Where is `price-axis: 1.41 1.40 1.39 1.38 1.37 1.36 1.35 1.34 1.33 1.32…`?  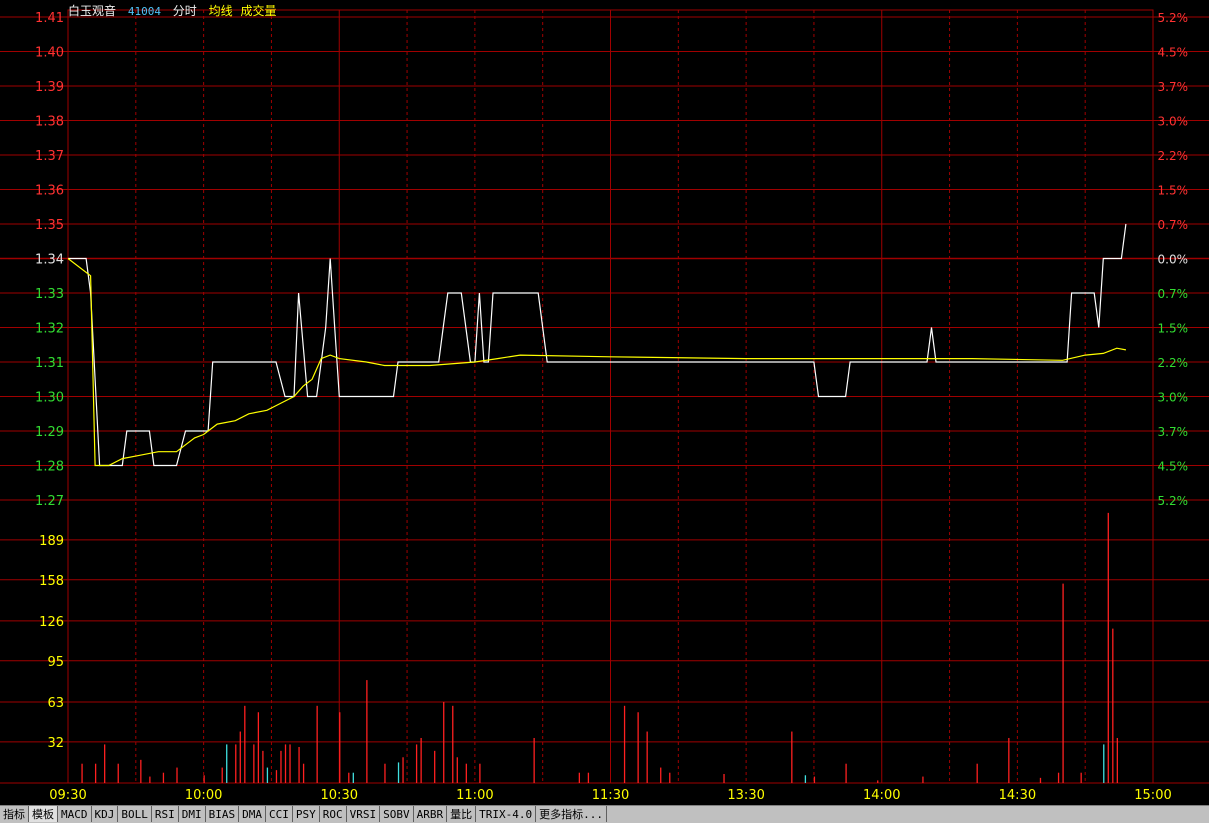
price-axis: 1.41 1.40 1.39 1.38 1.37 1.36 1.35 1.34 1.33 1.32… is located at coordinates (49, 260).